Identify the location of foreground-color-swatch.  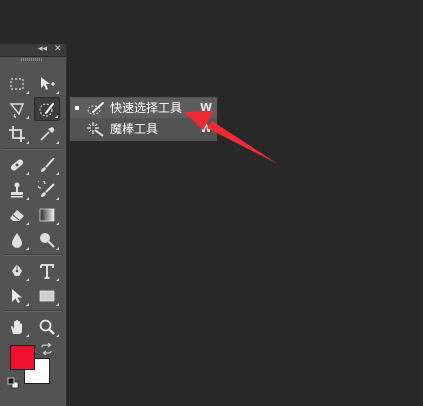
(22, 357).